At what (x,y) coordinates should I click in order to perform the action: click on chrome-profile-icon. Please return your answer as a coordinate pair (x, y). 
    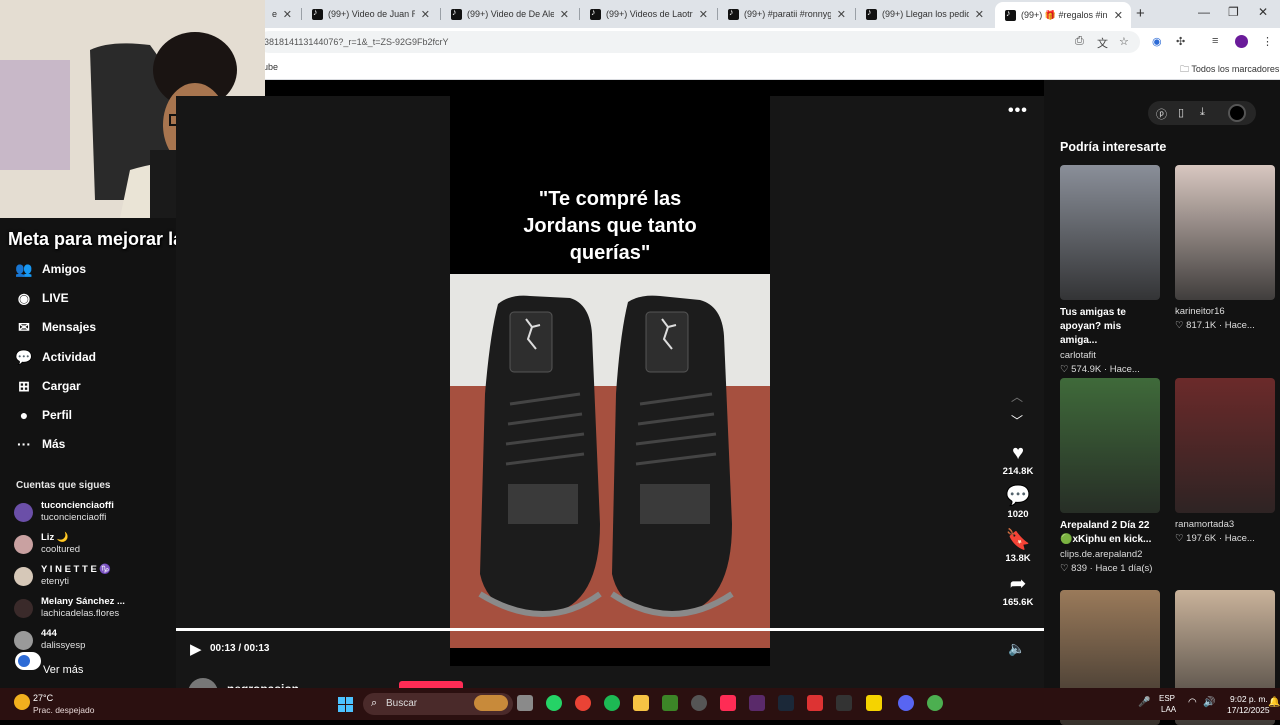
    Looking at the image, I should click on (935, 703).